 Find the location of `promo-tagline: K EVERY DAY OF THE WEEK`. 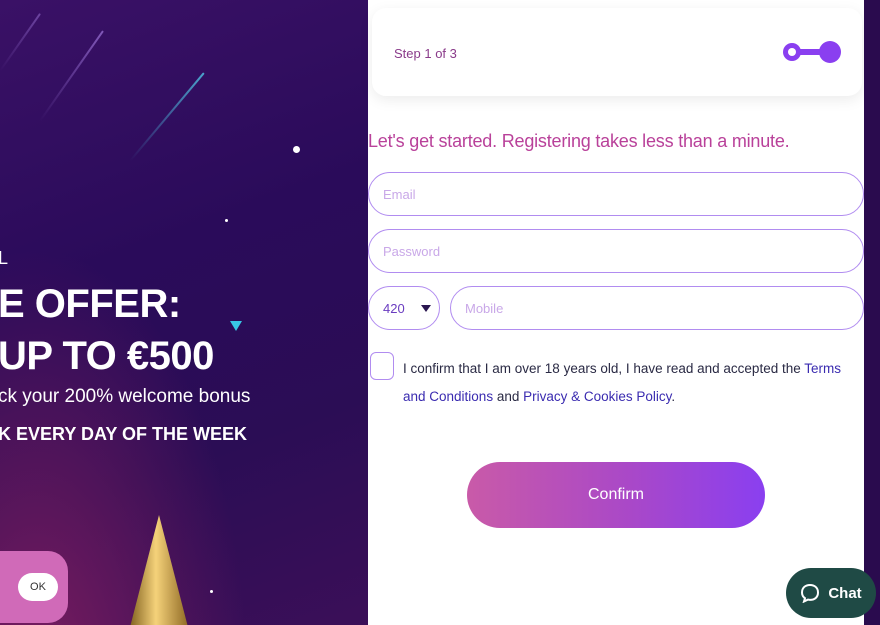

promo-tagline: K EVERY DAY OF THE WEEK is located at coordinates (124, 434).